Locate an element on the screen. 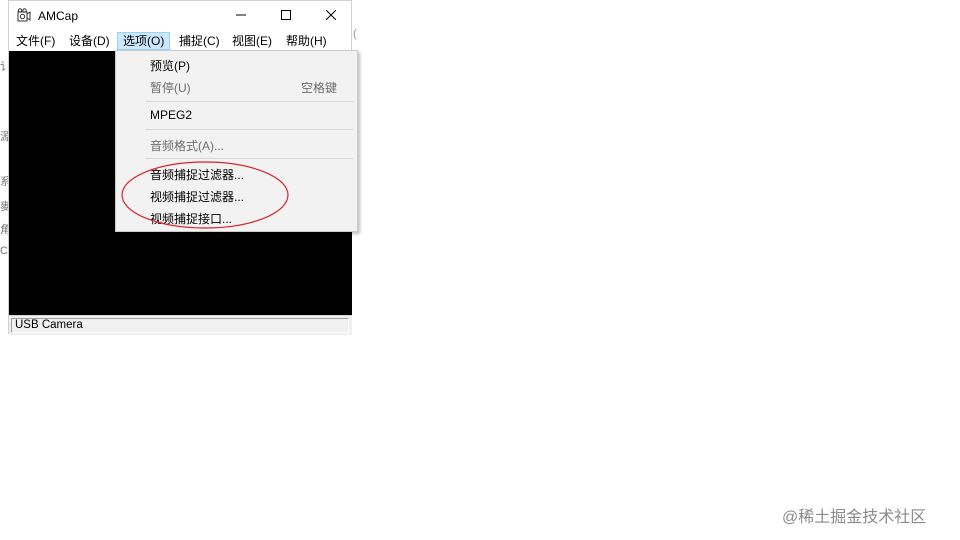 The width and height of the screenshot is (960, 540). maximize-icon is located at coordinates (285, 16).